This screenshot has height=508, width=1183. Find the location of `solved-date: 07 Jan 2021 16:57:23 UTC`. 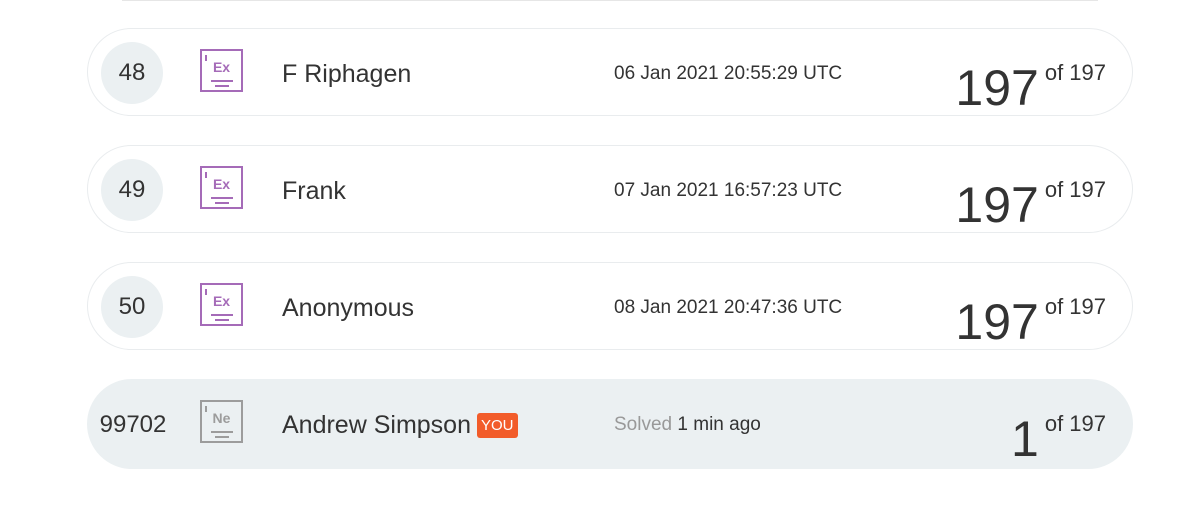

solved-date: 07 Jan 2021 16:57:23 UTC is located at coordinates (728, 190).